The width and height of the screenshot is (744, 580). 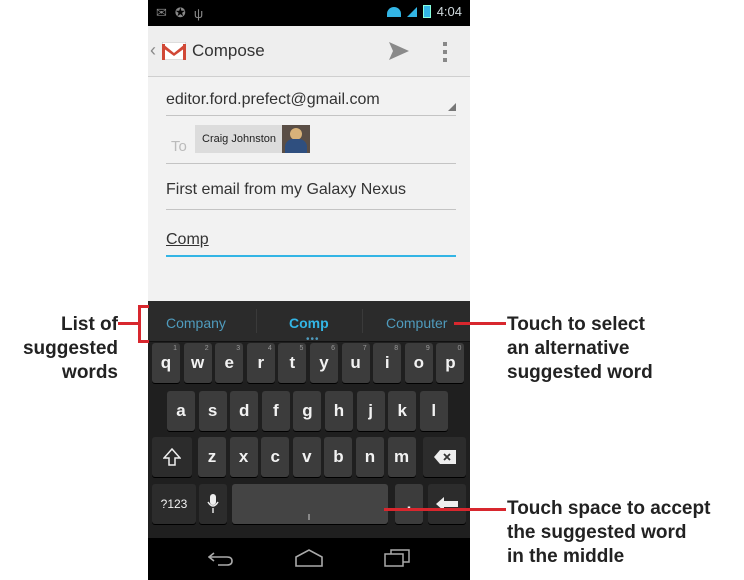 I want to click on android-notification-icon: ✪, so click(x=180, y=12).